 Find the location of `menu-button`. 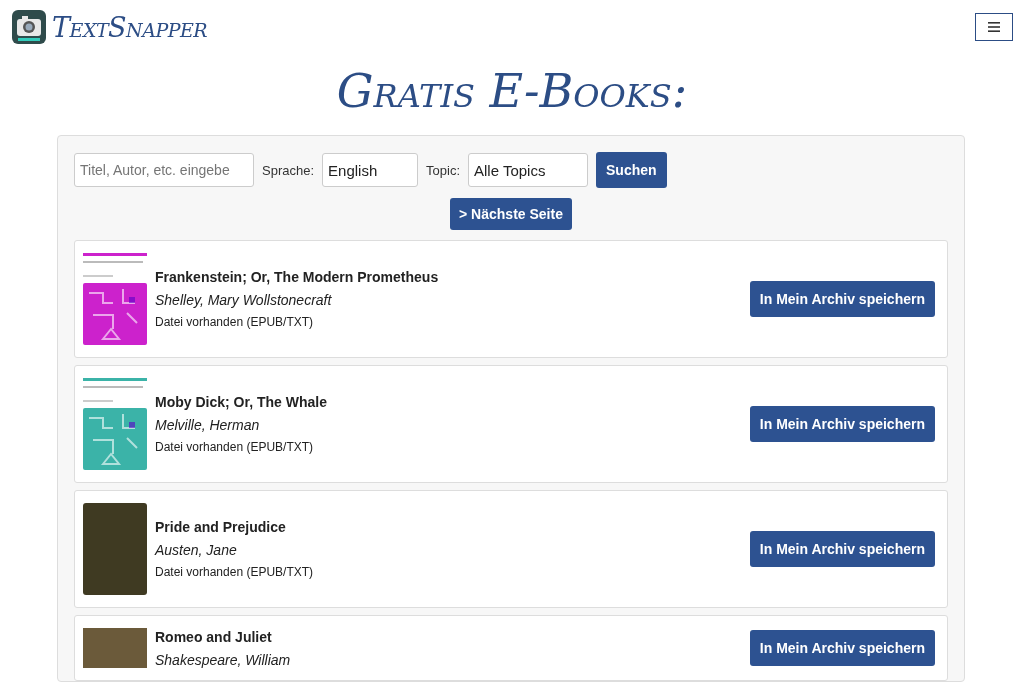

menu-button is located at coordinates (994, 27).